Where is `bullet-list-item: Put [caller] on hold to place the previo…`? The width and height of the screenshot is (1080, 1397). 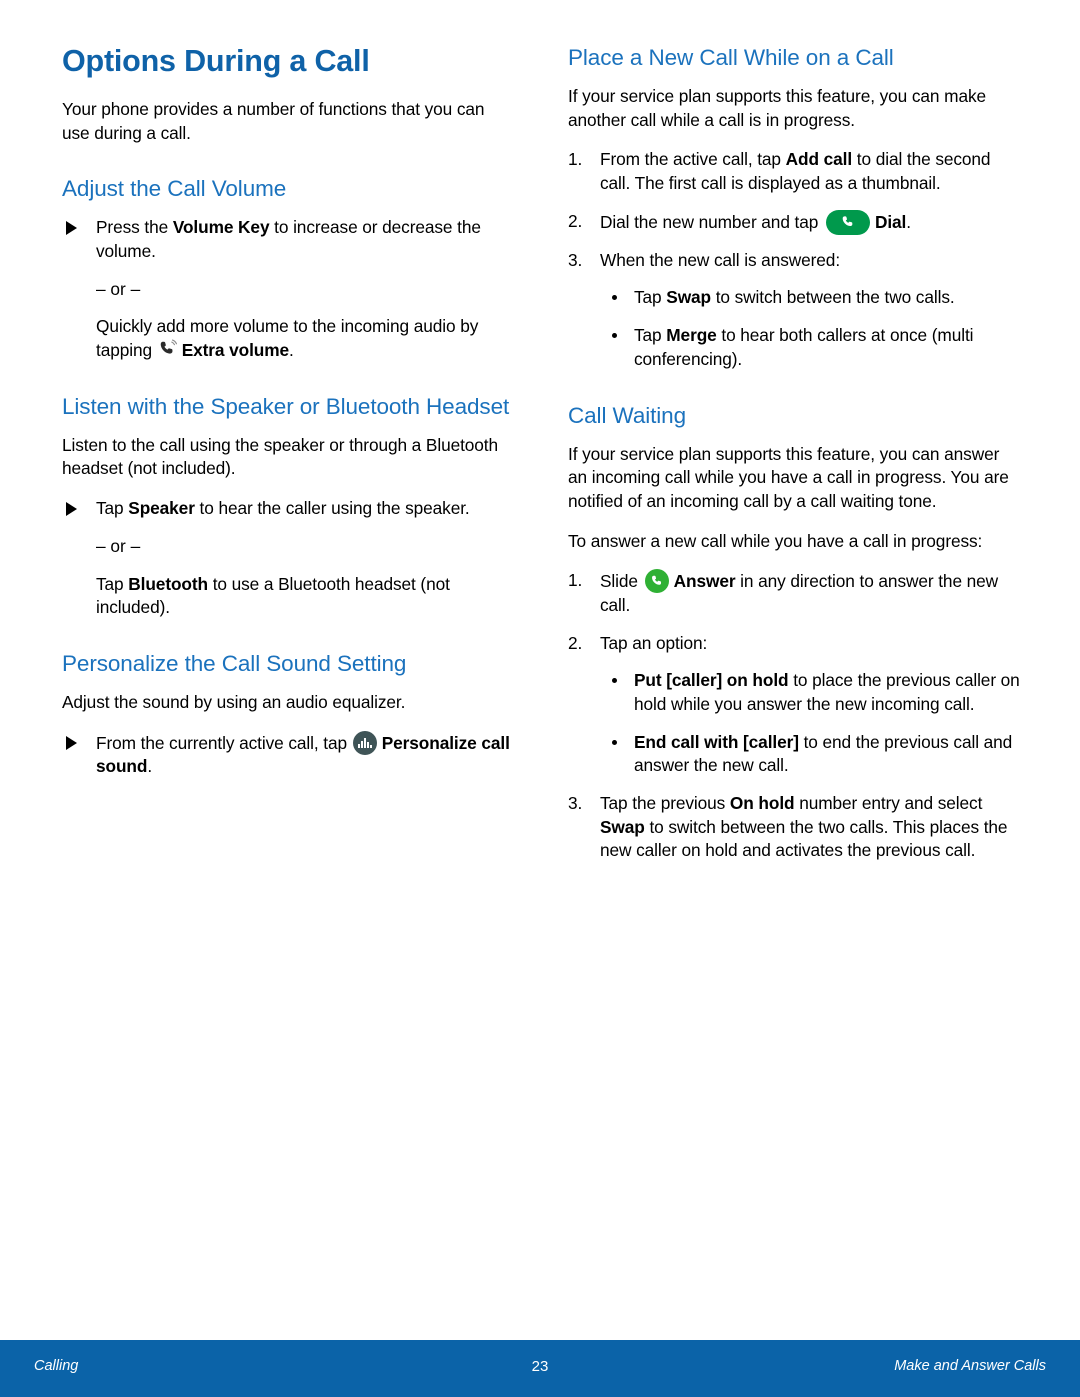
bullet-list-item: Put [caller] on hold to place the previo… is located at coordinates (814, 692).